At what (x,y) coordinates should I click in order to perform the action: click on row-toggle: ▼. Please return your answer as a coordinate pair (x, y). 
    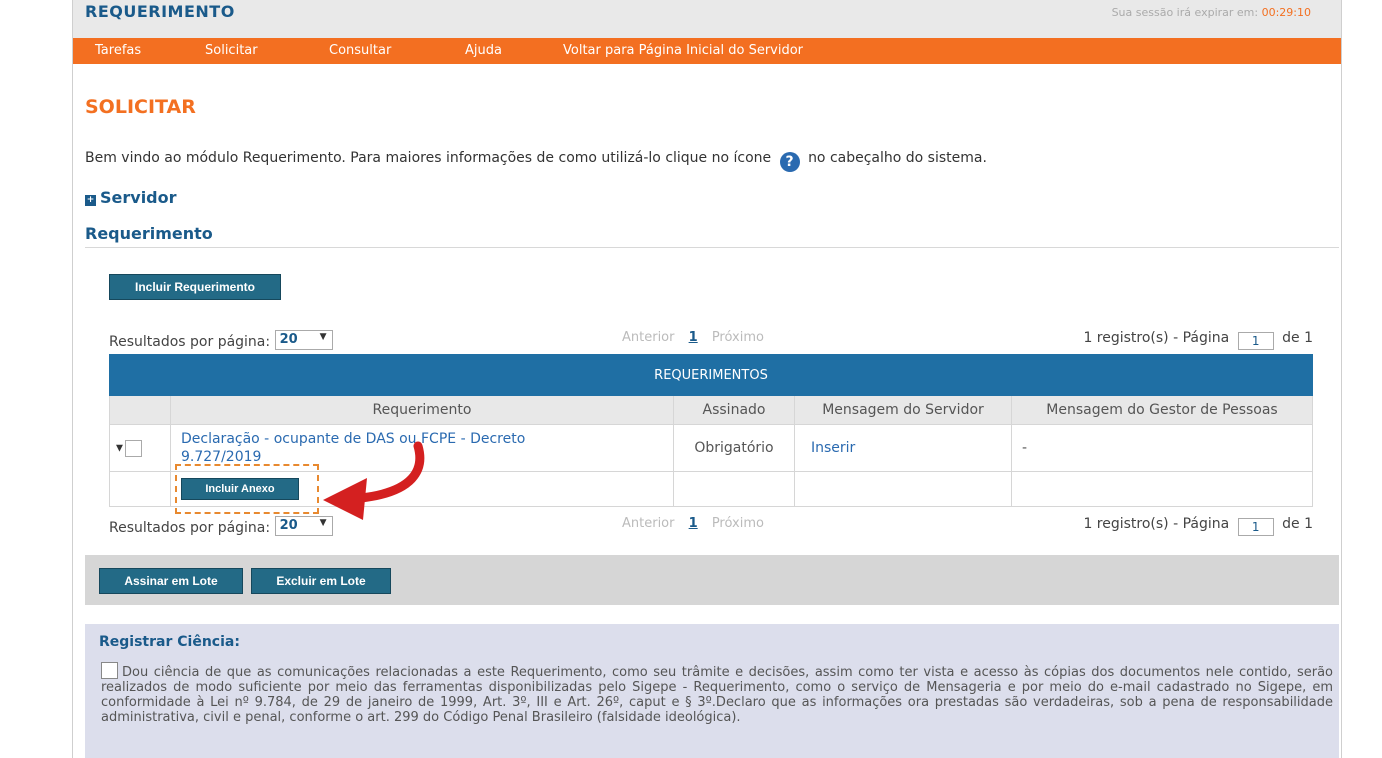
    Looking at the image, I should click on (129, 448).